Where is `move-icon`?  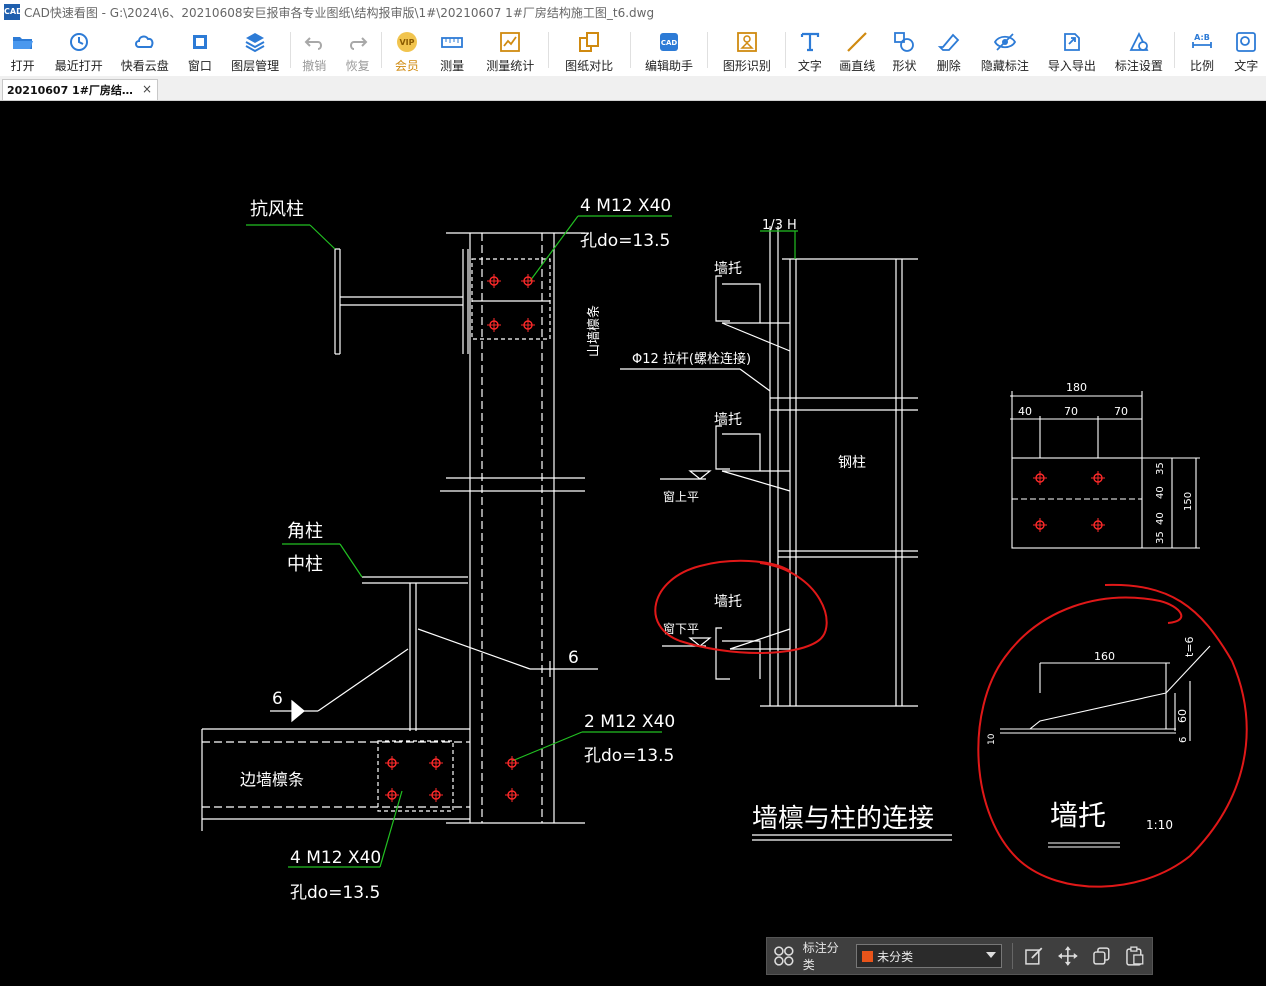 move-icon is located at coordinates (1068, 956).